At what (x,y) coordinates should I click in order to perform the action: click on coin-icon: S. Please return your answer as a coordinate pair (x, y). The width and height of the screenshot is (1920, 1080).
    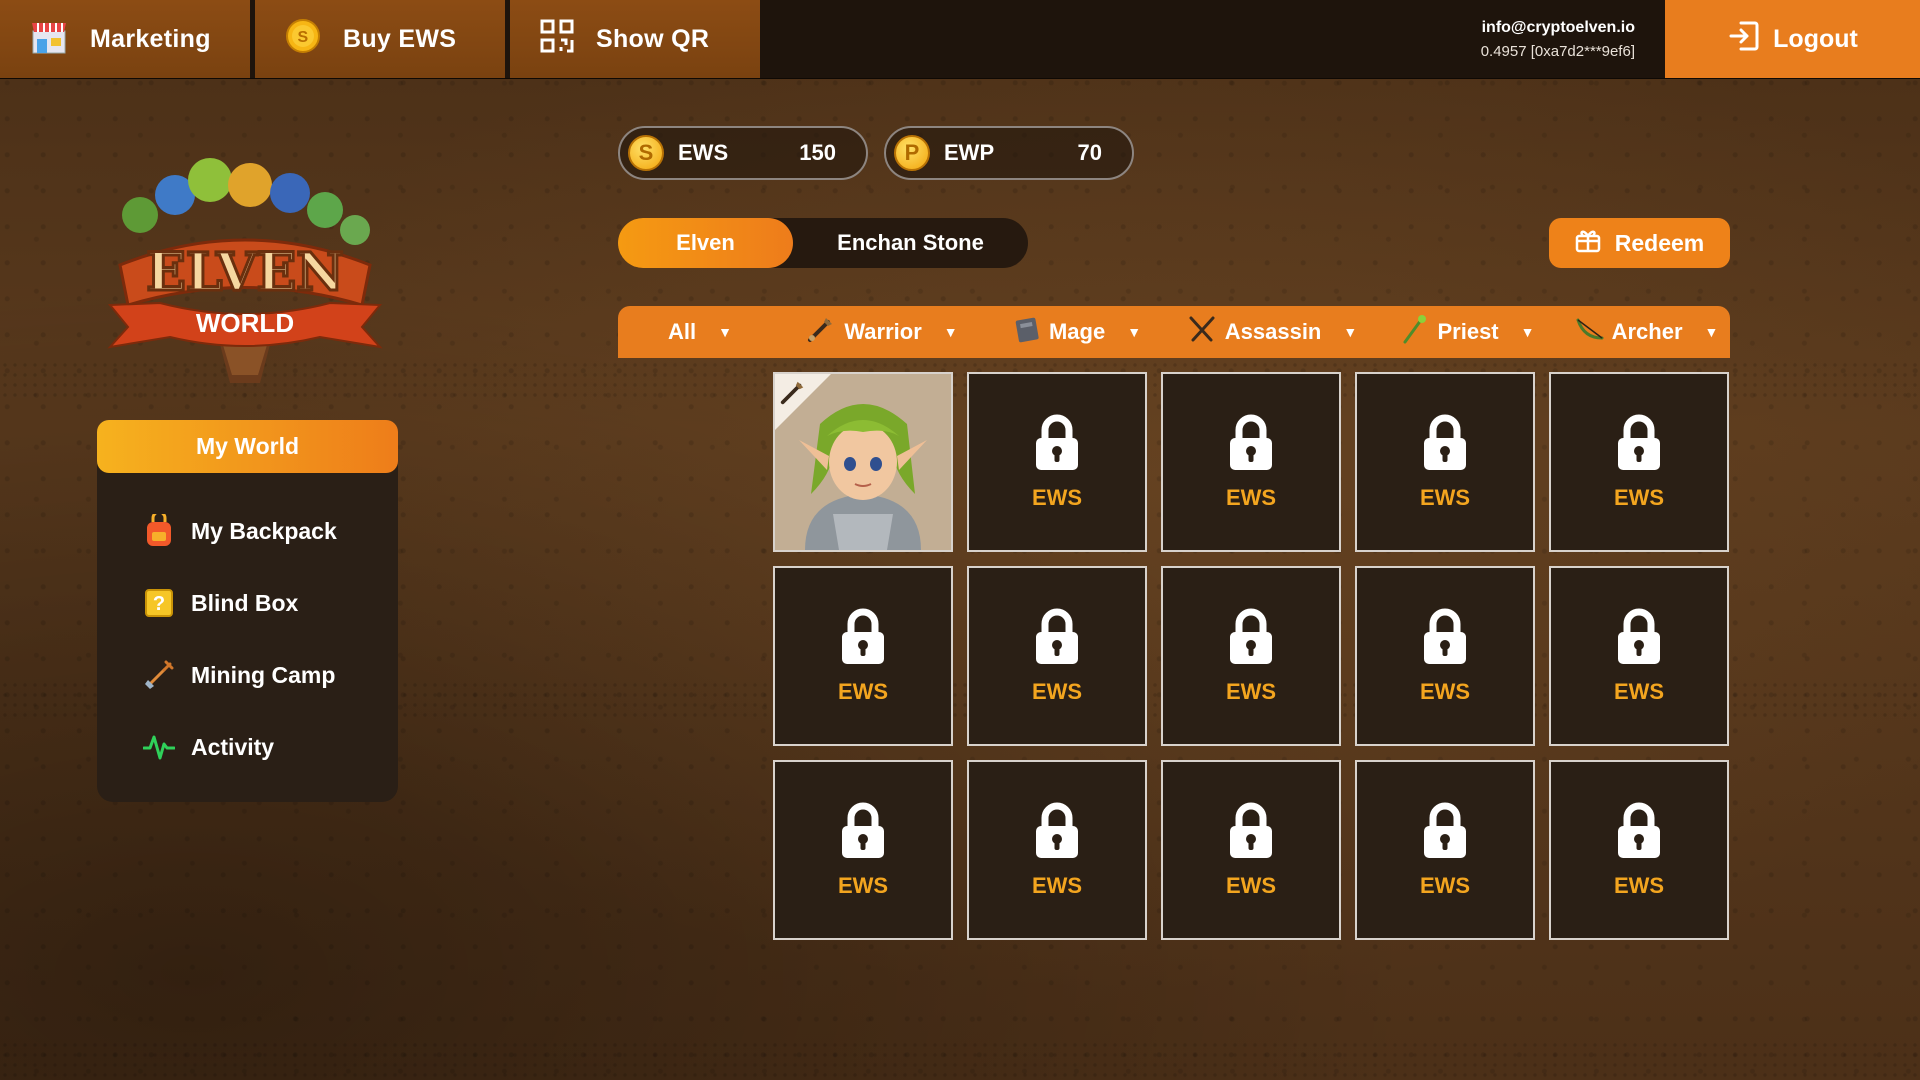
    Looking at the image, I should click on (303, 39).